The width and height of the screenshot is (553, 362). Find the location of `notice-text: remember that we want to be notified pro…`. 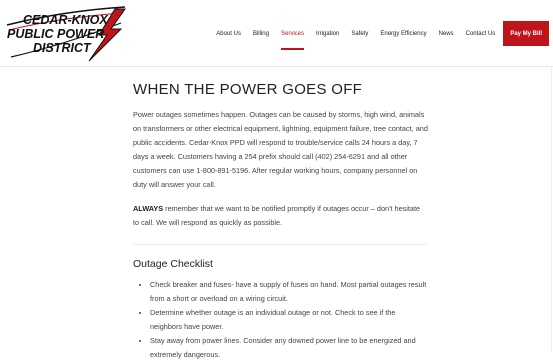

notice-text: remember that we want to be notified pro… is located at coordinates (277, 215).